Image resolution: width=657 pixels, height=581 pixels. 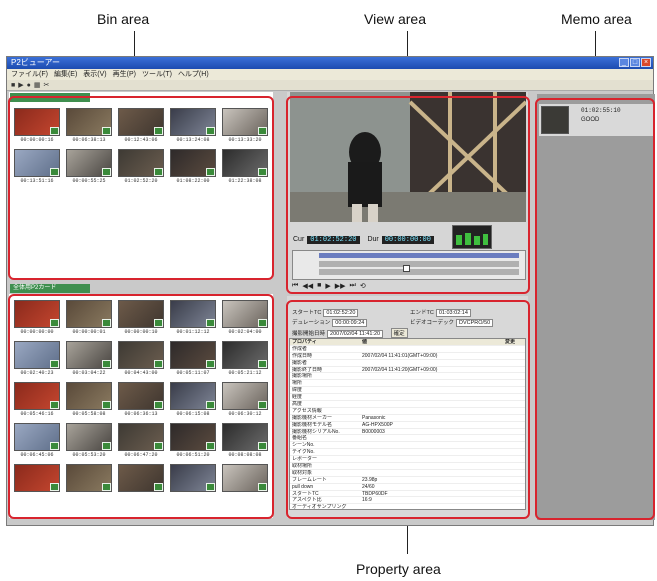 What do you see at coordinates (408, 195) in the screenshot?
I see `view-area-highlight` at bounding box center [408, 195].